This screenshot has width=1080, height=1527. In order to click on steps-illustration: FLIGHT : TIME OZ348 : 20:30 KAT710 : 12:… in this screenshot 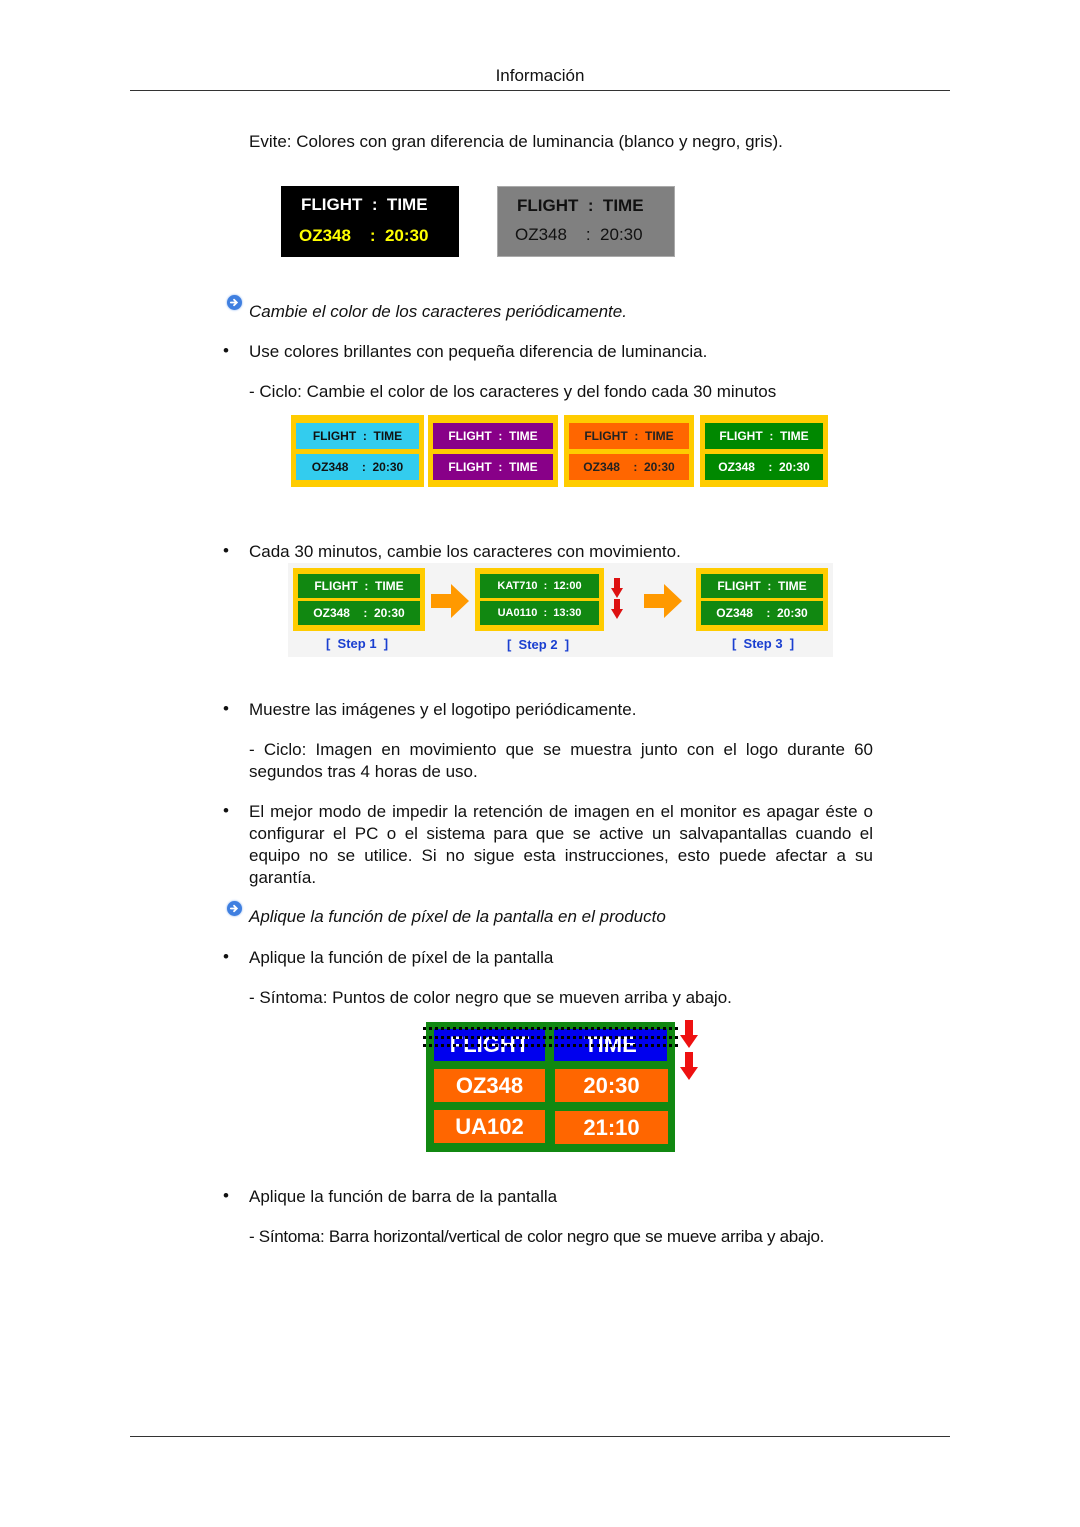, I will do `click(560, 610)`.